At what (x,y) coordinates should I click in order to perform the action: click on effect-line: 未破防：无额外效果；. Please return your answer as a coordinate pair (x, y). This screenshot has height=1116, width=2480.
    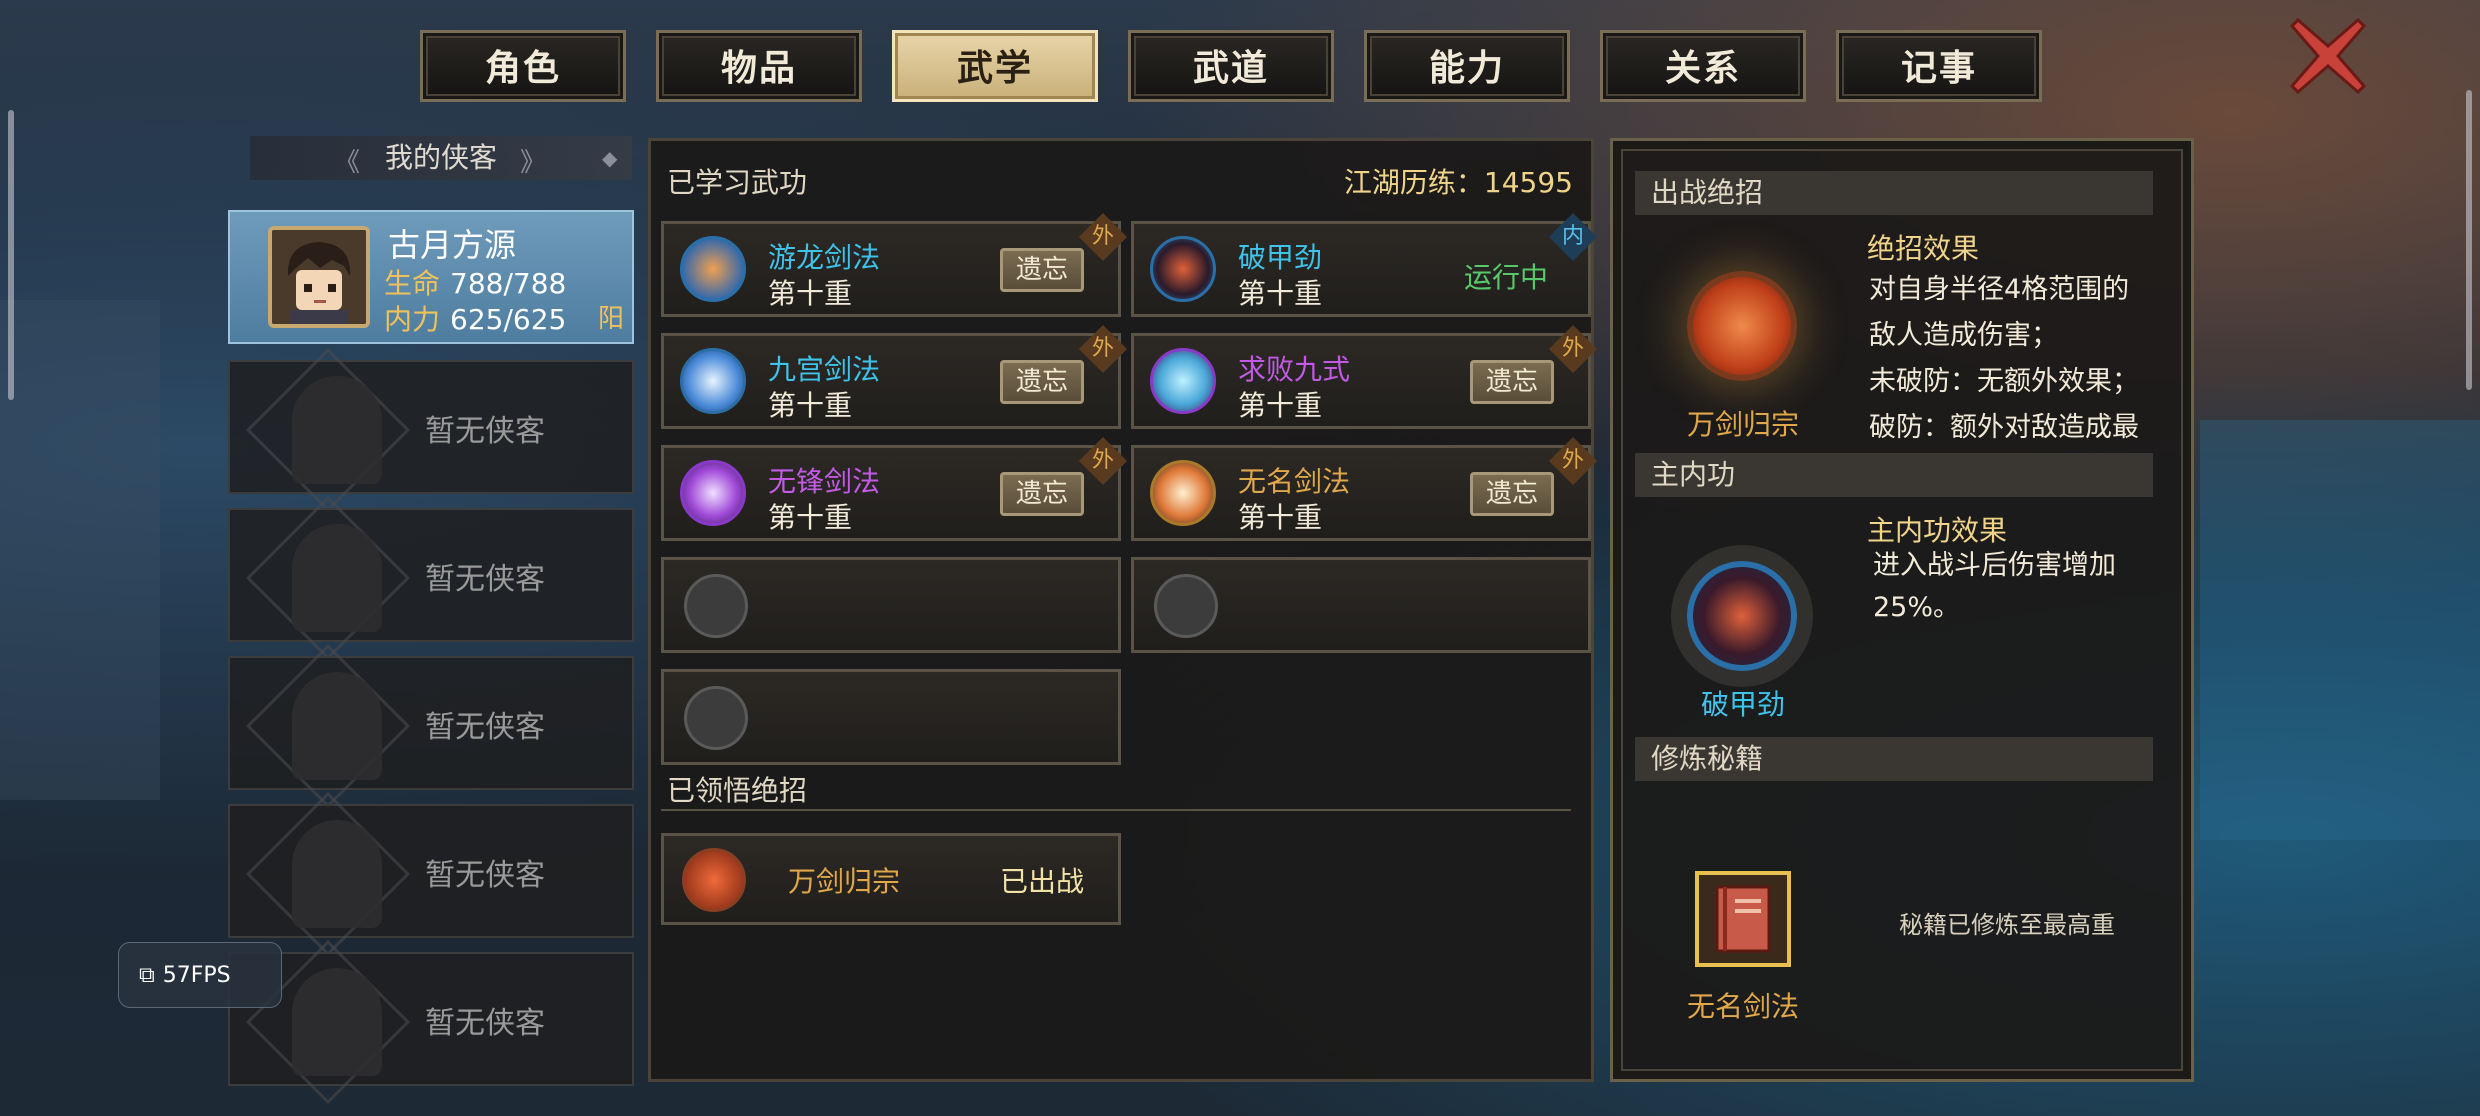
    Looking at the image, I should click on (2004, 381).